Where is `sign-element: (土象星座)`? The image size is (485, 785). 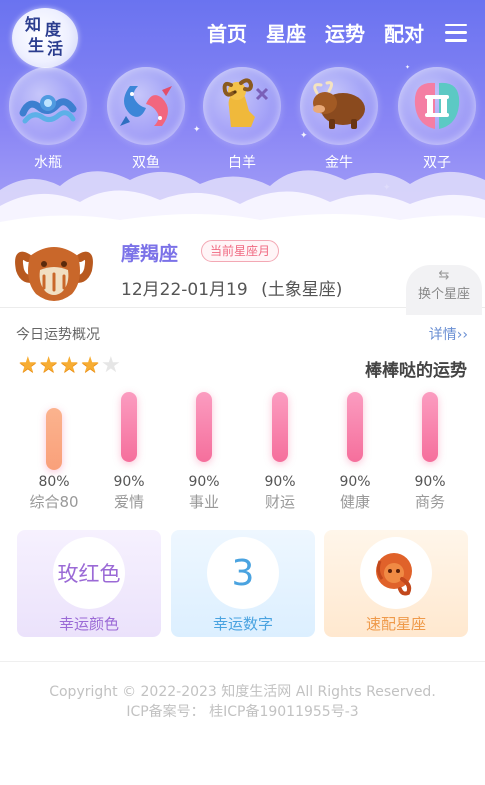
sign-element: (土象星座) is located at coordinates (302, 290).